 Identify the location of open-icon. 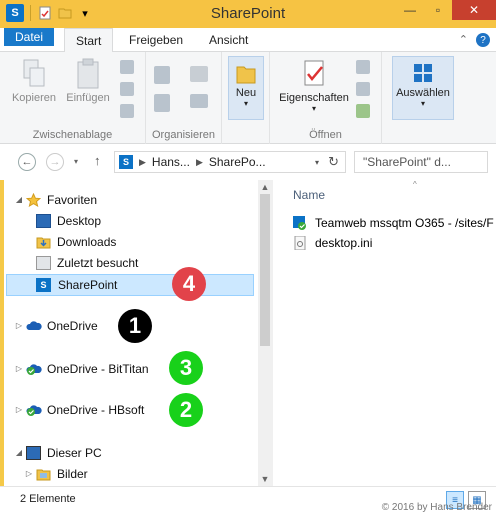
(363, 67).